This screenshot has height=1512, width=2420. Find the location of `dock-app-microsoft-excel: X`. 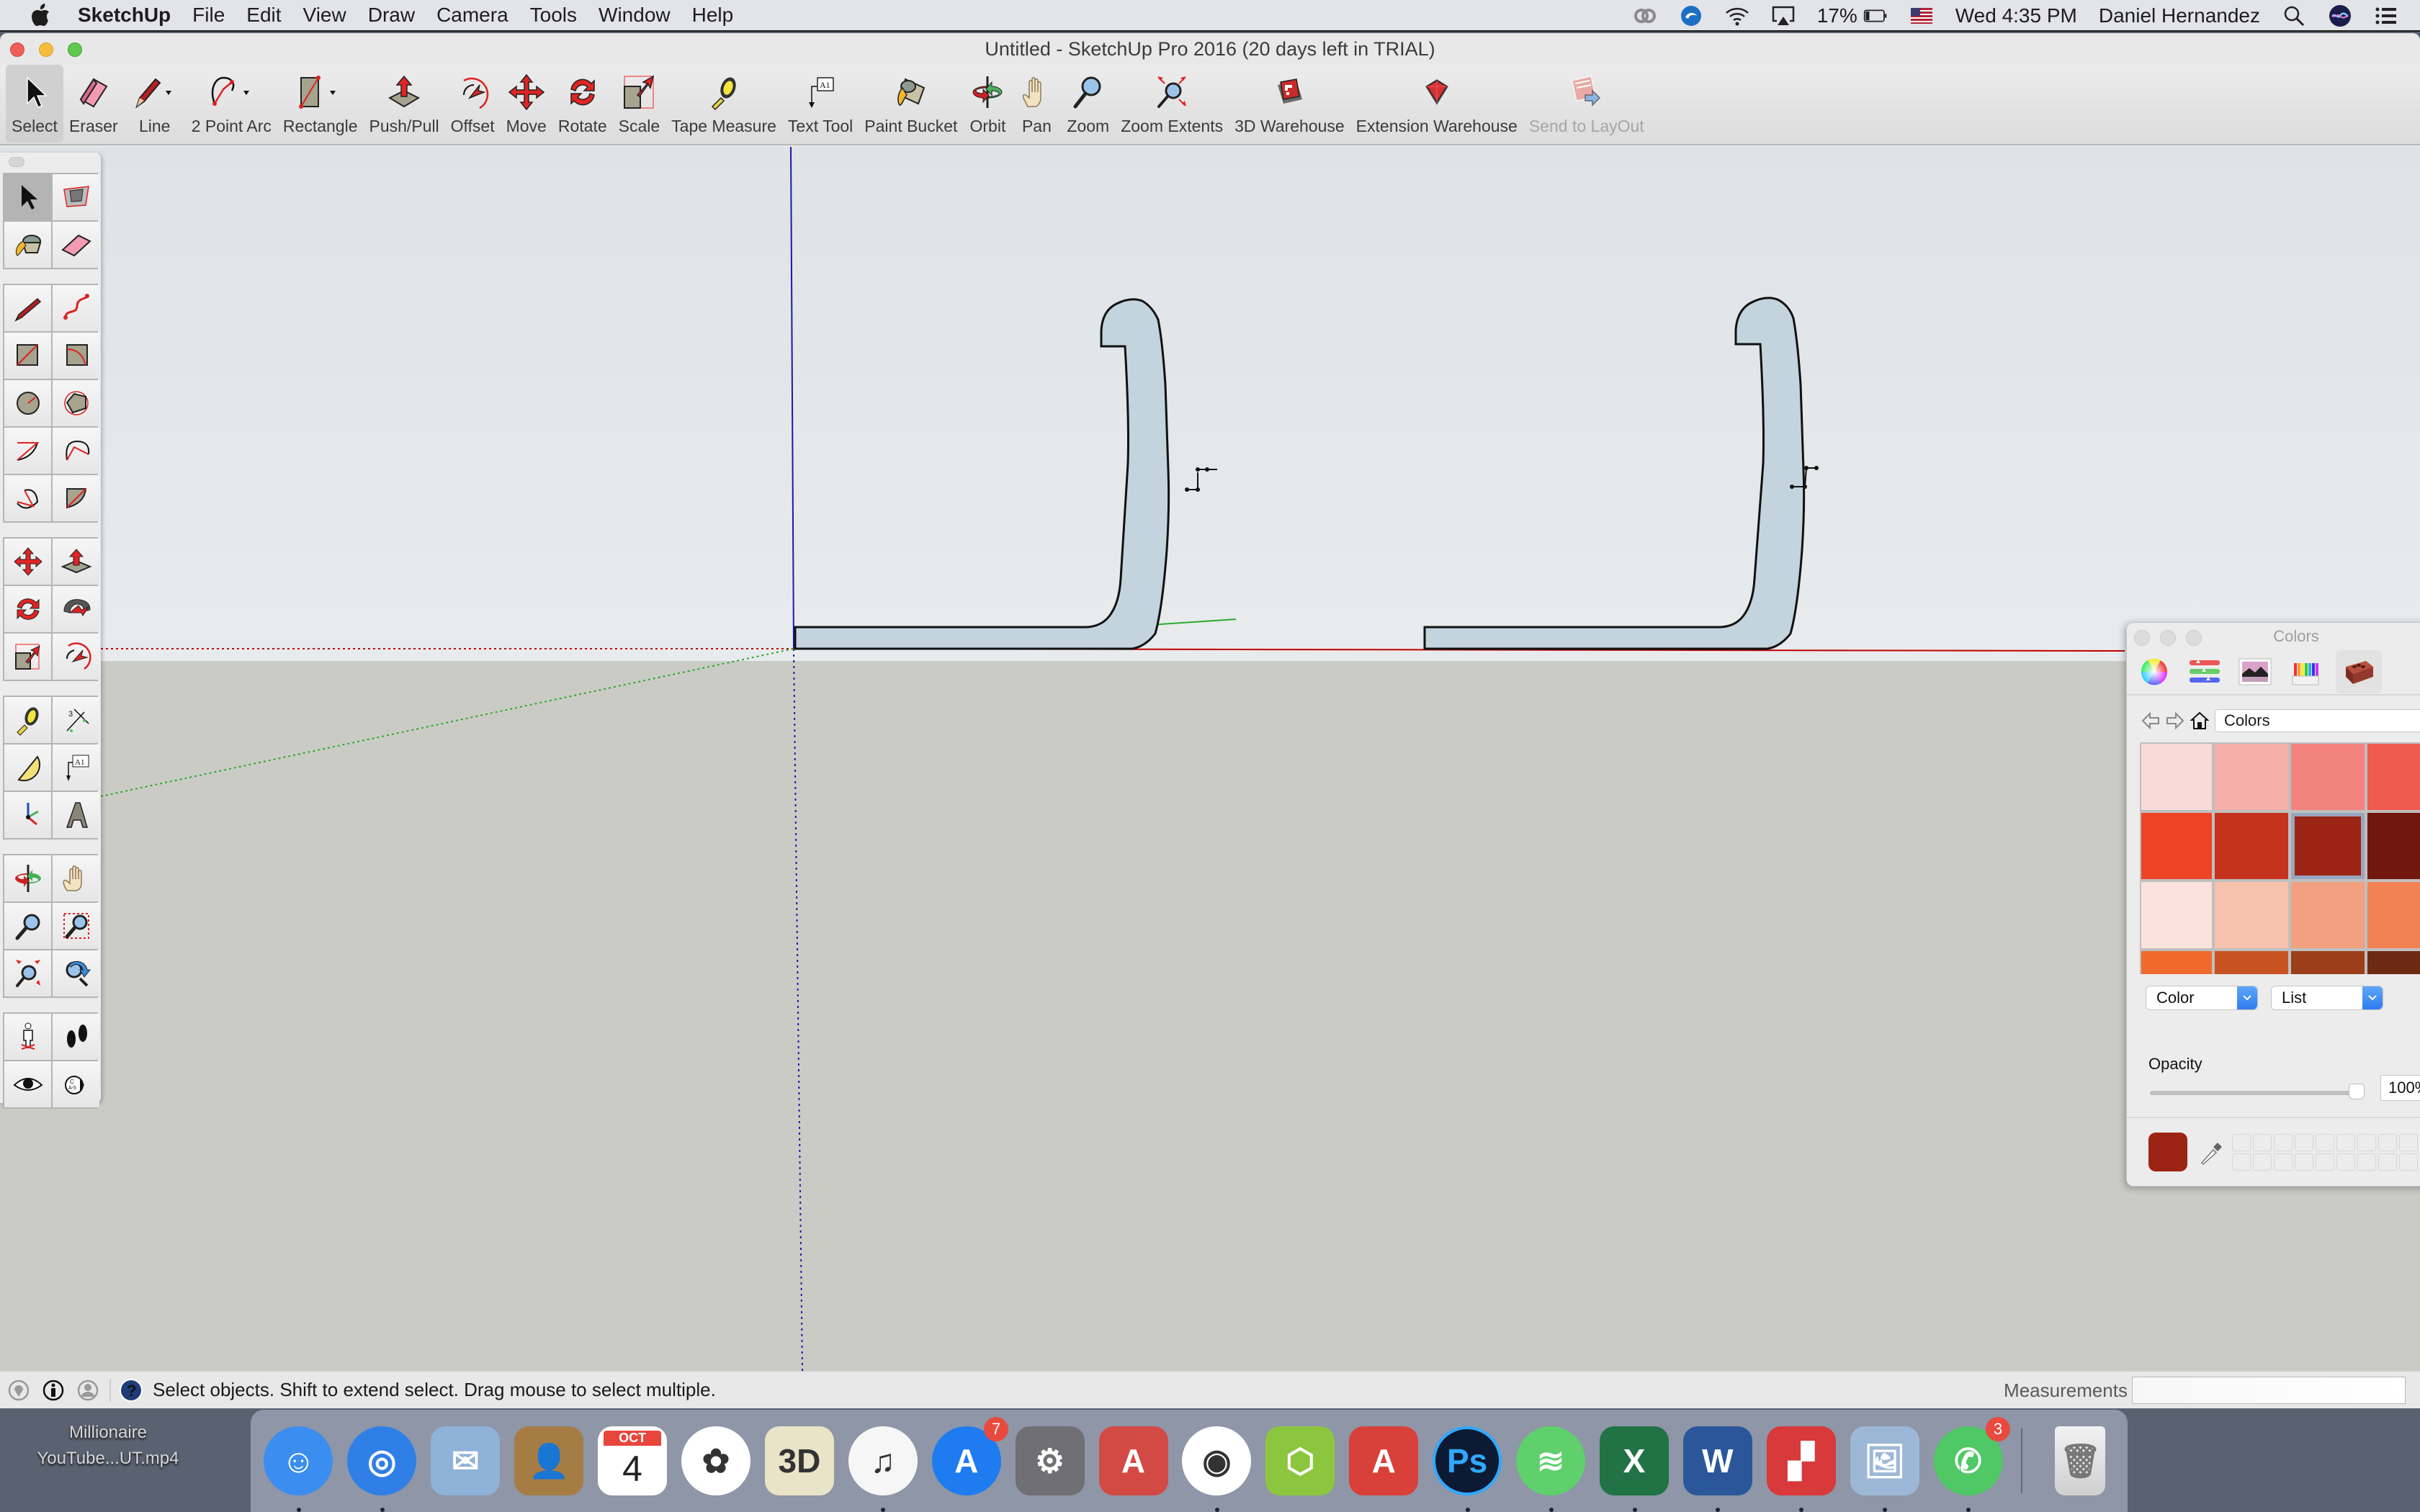

dock-app-microsoft-excel: X is located at coordinates (1634, 1468).